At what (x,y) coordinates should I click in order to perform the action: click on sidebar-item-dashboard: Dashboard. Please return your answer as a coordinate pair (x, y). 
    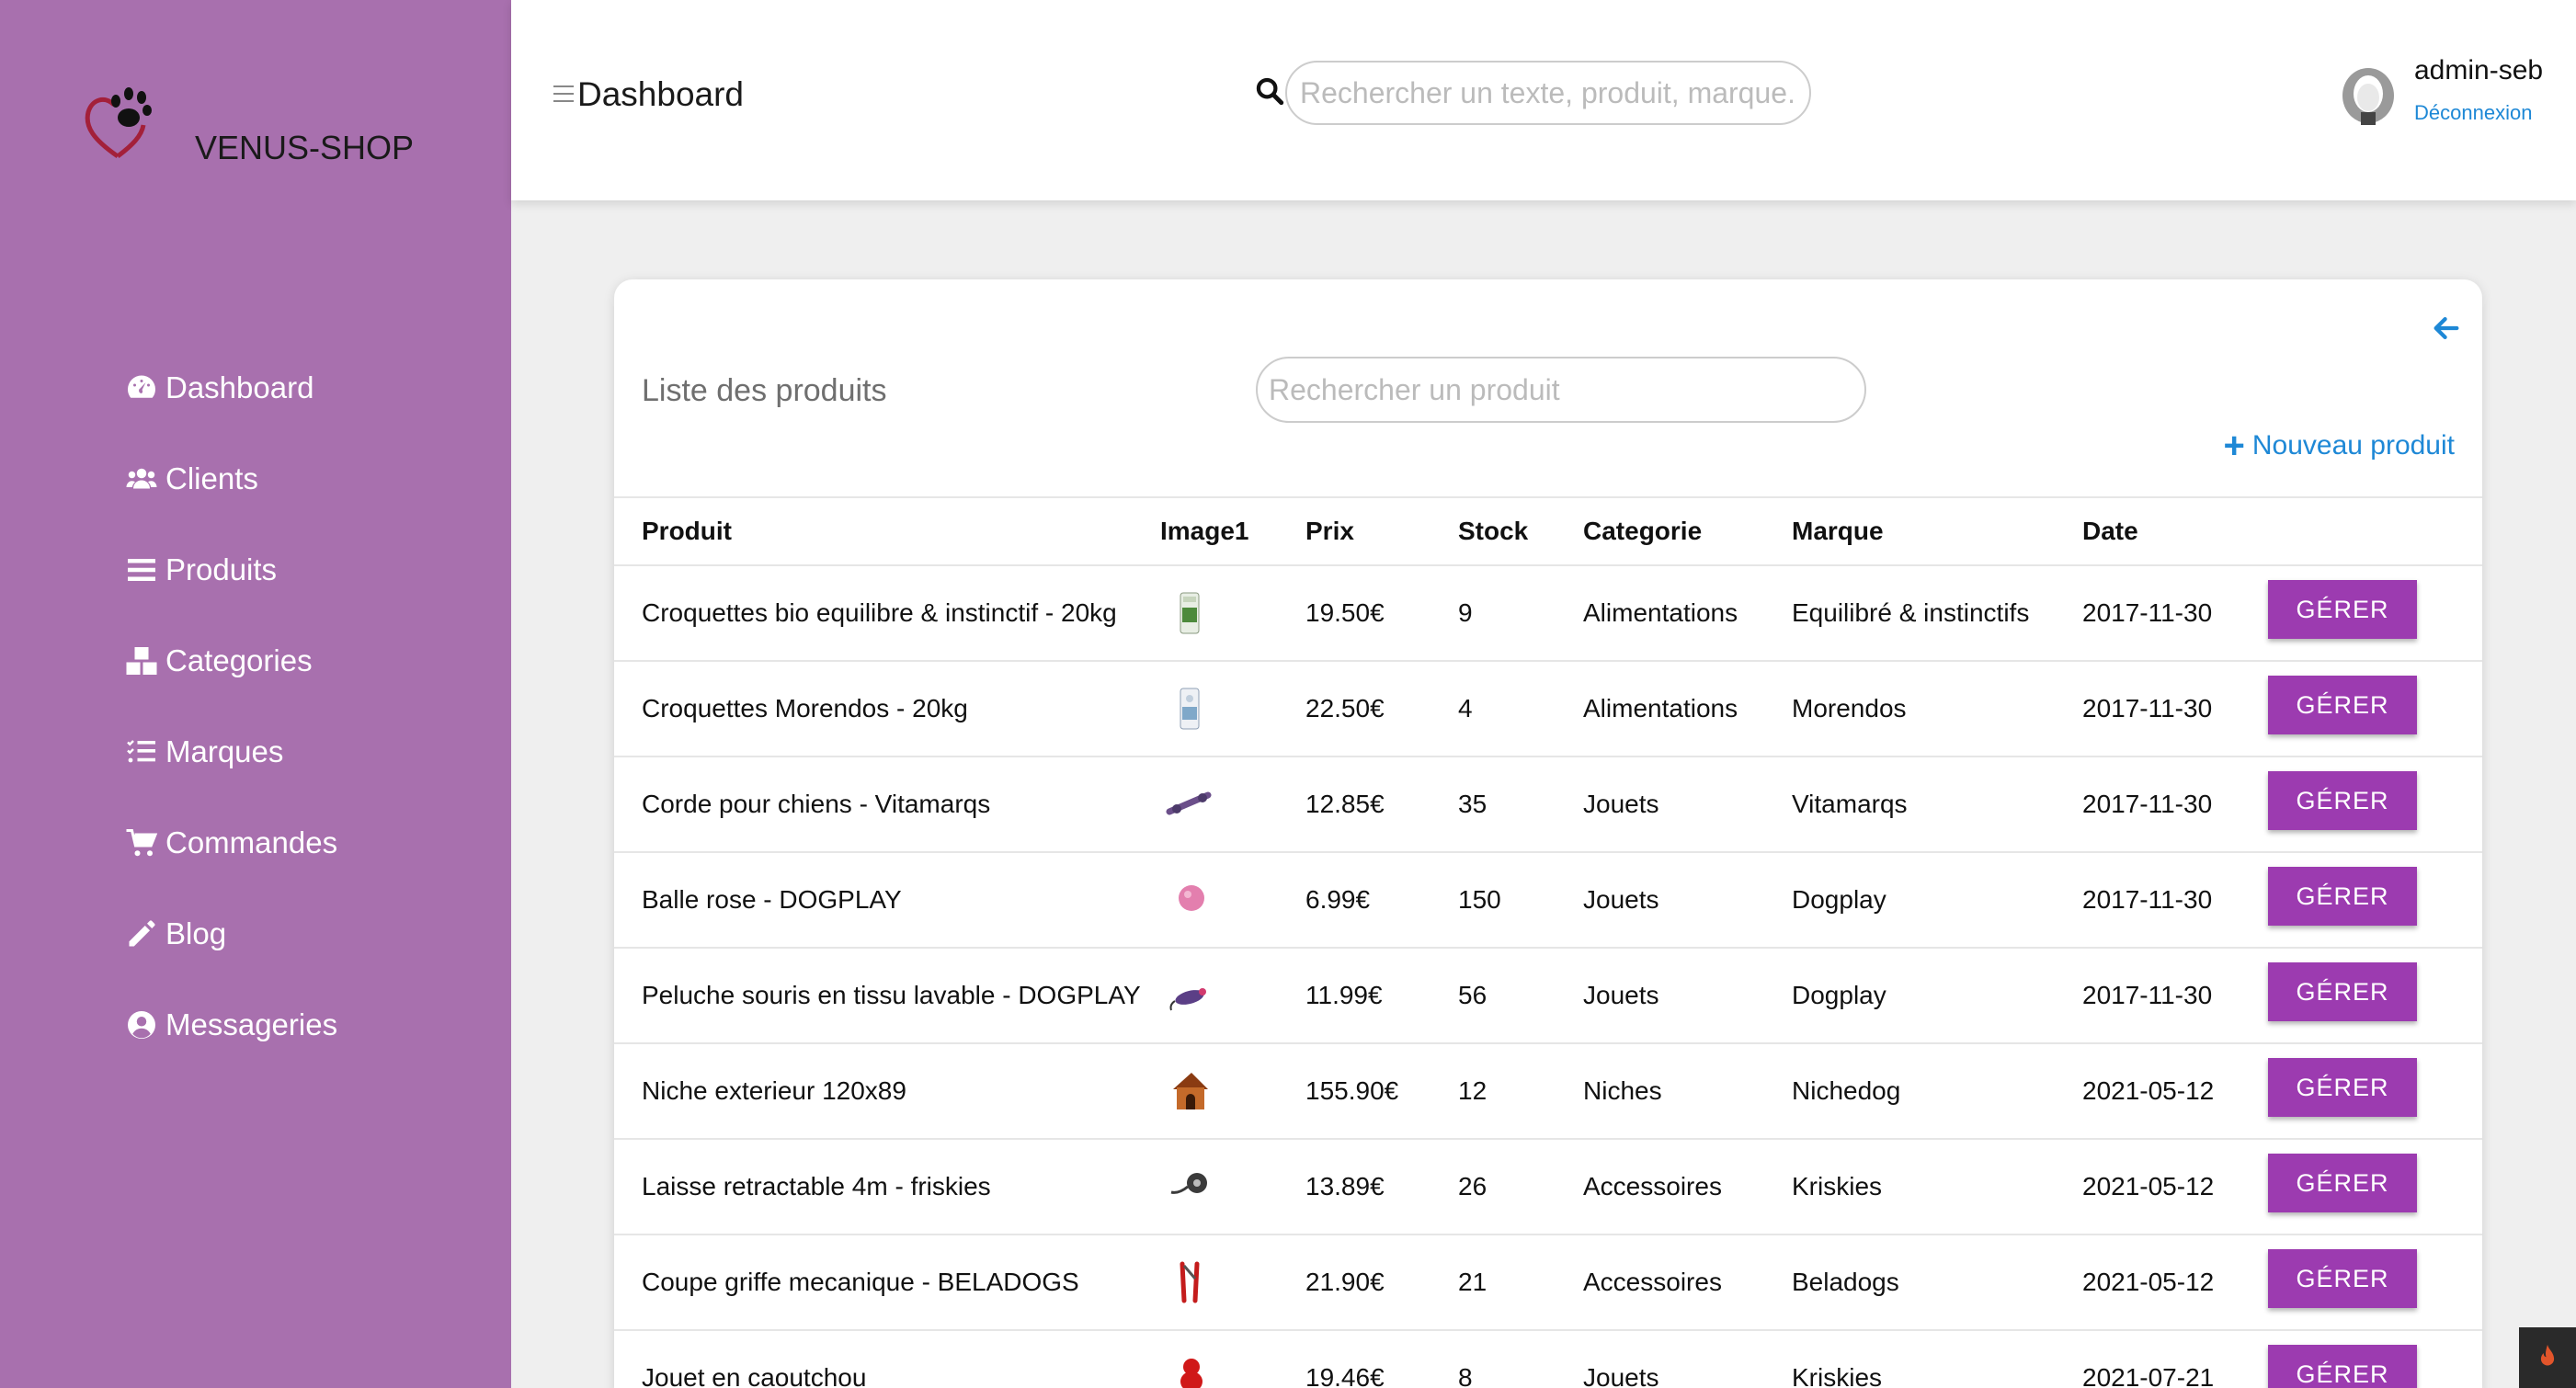
    Looking at the image, I should click on (230, 387).